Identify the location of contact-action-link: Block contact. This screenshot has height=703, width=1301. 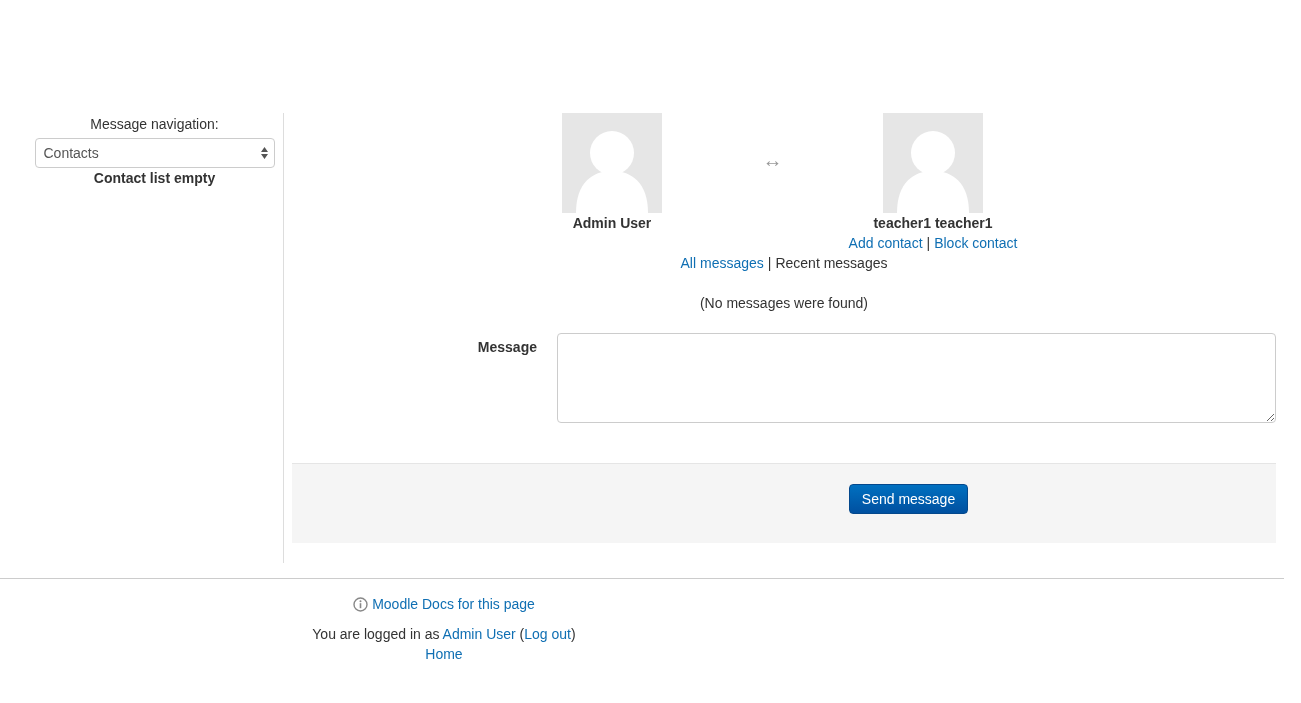
(976, 243).